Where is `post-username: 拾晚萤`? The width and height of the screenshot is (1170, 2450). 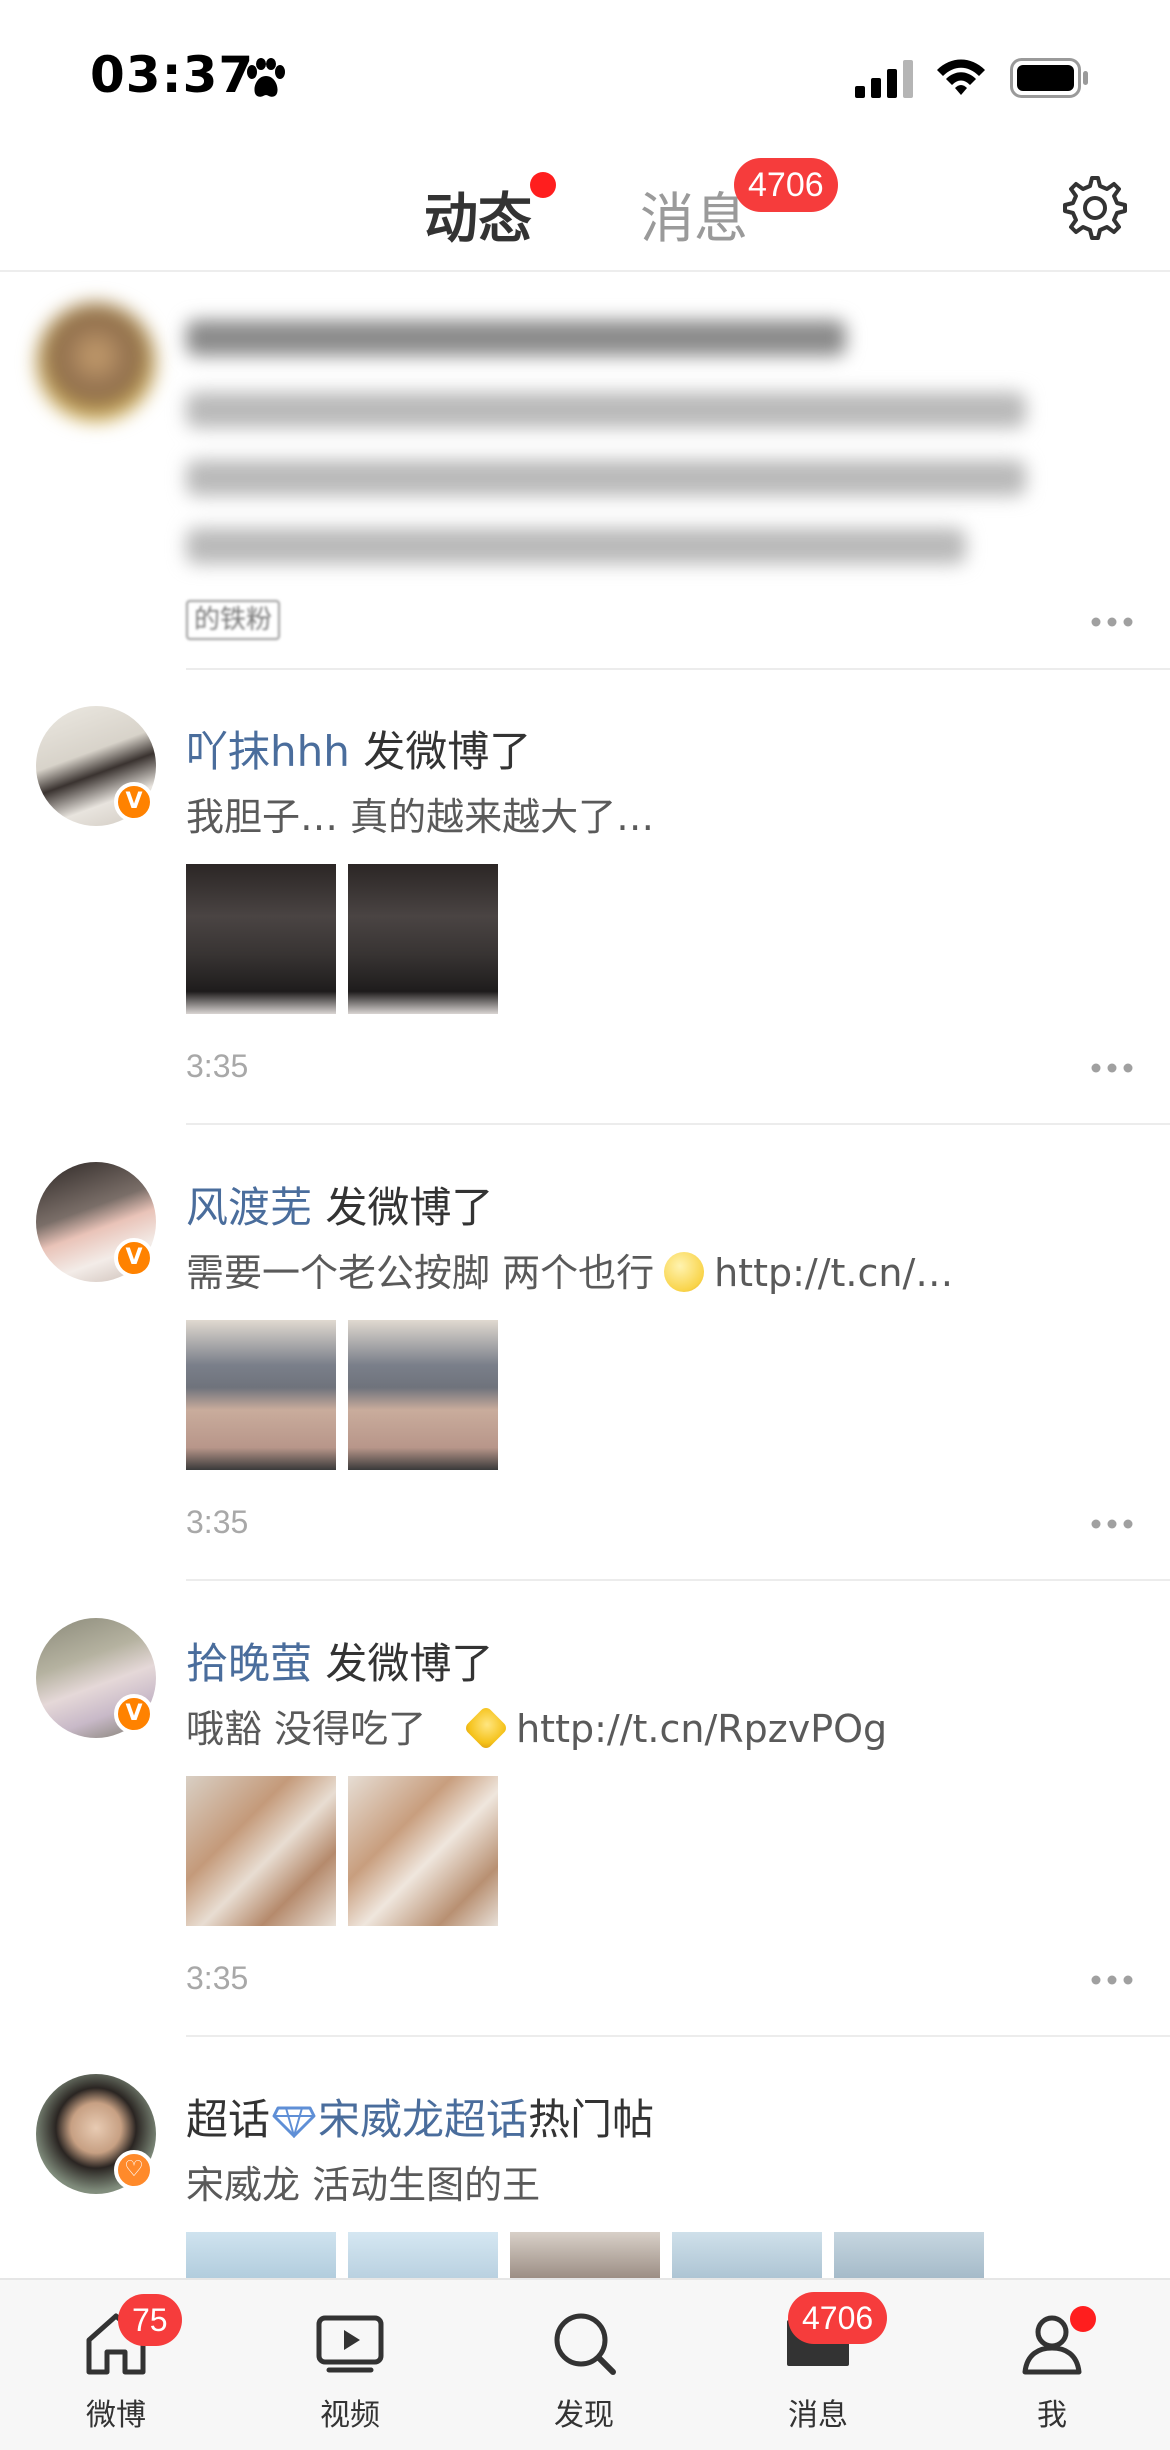 post-username: 拾晚萤 is located at coordinates (249, 1663).